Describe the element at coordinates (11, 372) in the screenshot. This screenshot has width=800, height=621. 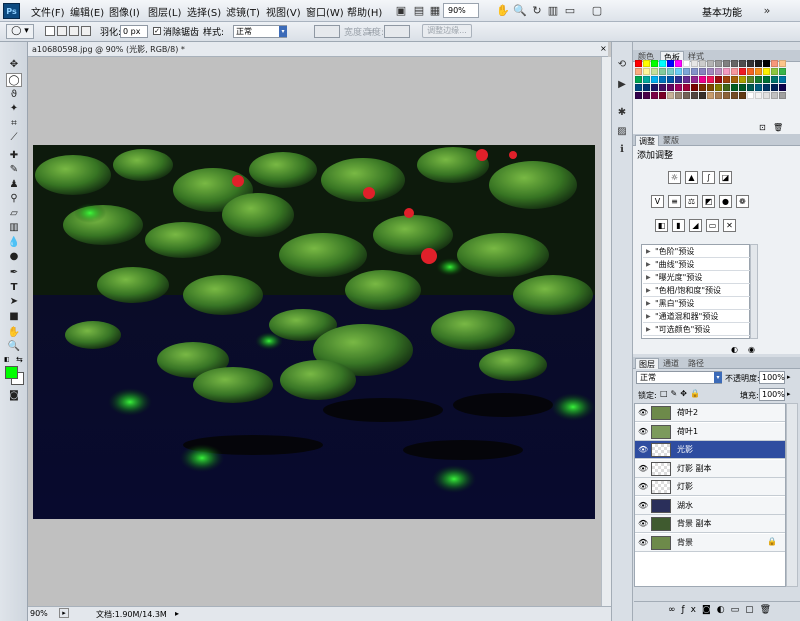
I see `foreground-color-swatch` at that location.